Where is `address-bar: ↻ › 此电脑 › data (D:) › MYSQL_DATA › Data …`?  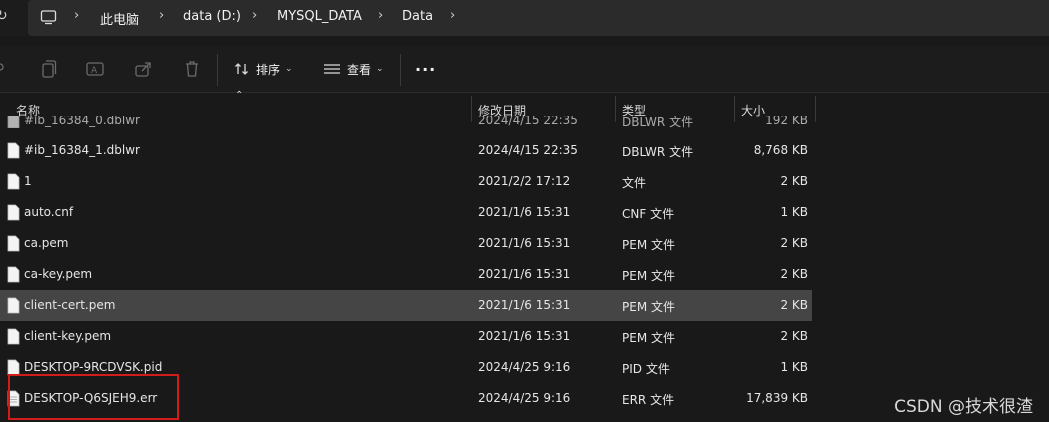
address-bar: ↻ › 此电脑 › data (D:) › MYSQL_DATA › Data … is located at coordinates (524, 18).